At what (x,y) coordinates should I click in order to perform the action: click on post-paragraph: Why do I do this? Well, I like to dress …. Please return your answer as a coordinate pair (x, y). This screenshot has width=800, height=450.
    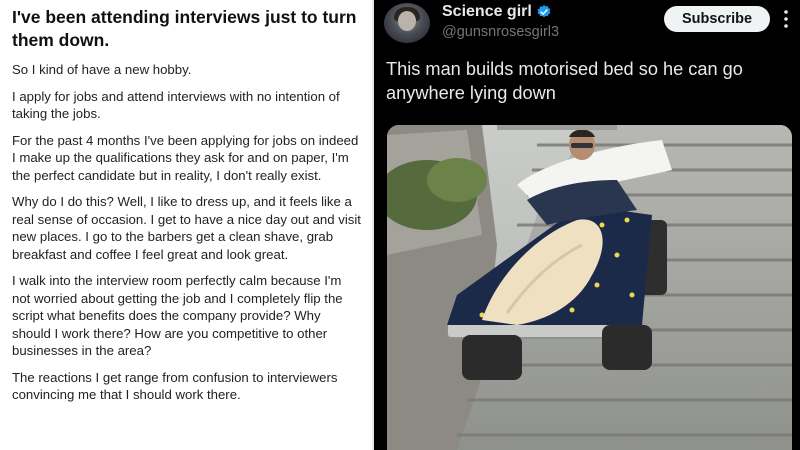
    Looking at the image, I should click on (186, 228).